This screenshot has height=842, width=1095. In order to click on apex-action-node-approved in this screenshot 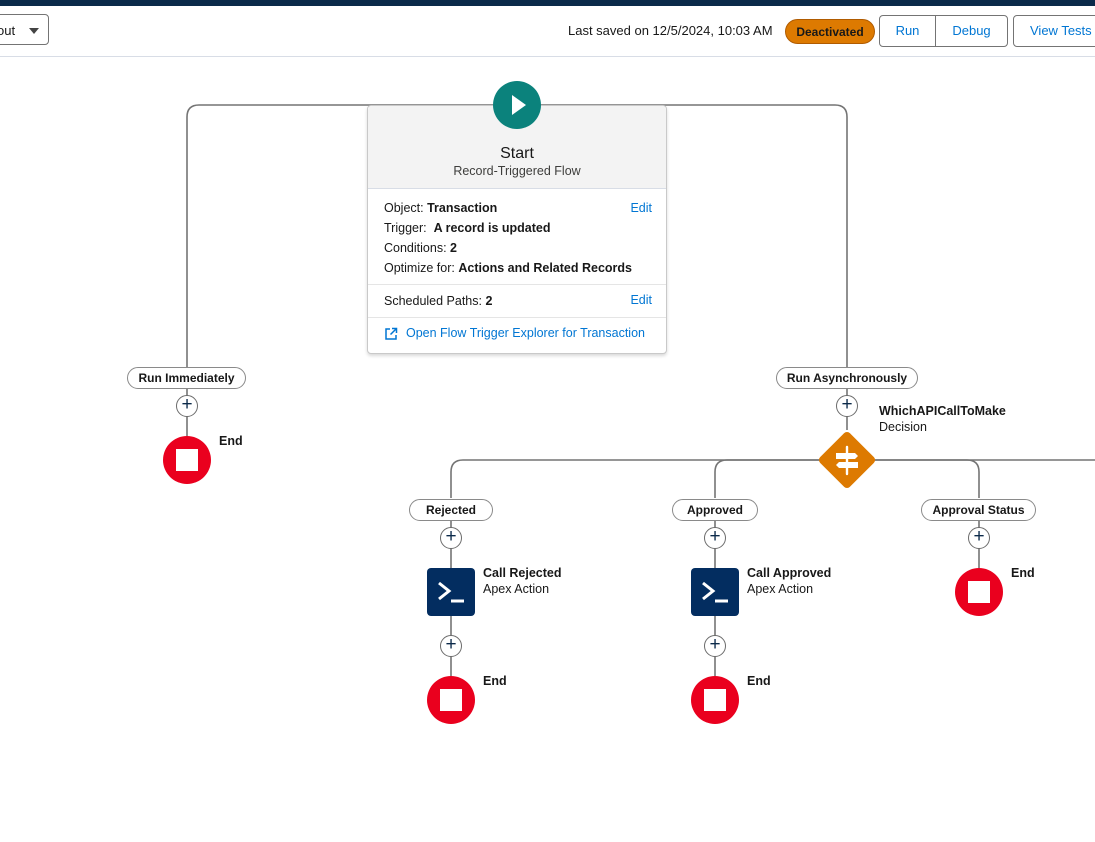, I will do `click(715, 592)`.